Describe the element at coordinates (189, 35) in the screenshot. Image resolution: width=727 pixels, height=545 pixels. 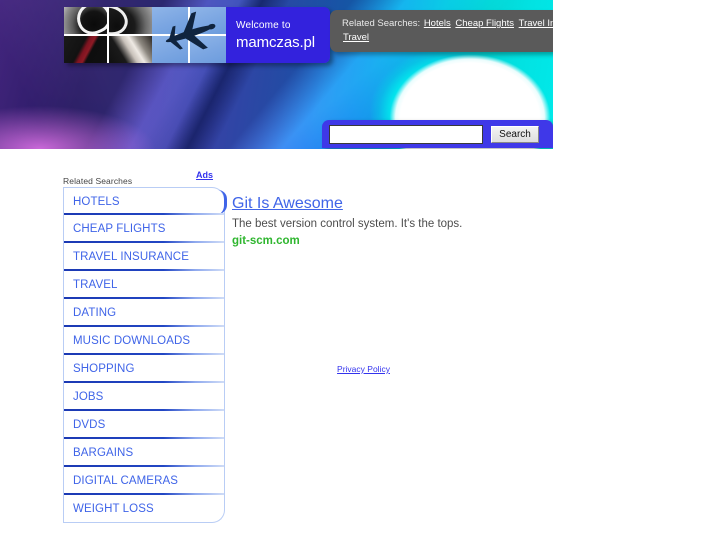
I see `airplane-tile-grid` at that location.